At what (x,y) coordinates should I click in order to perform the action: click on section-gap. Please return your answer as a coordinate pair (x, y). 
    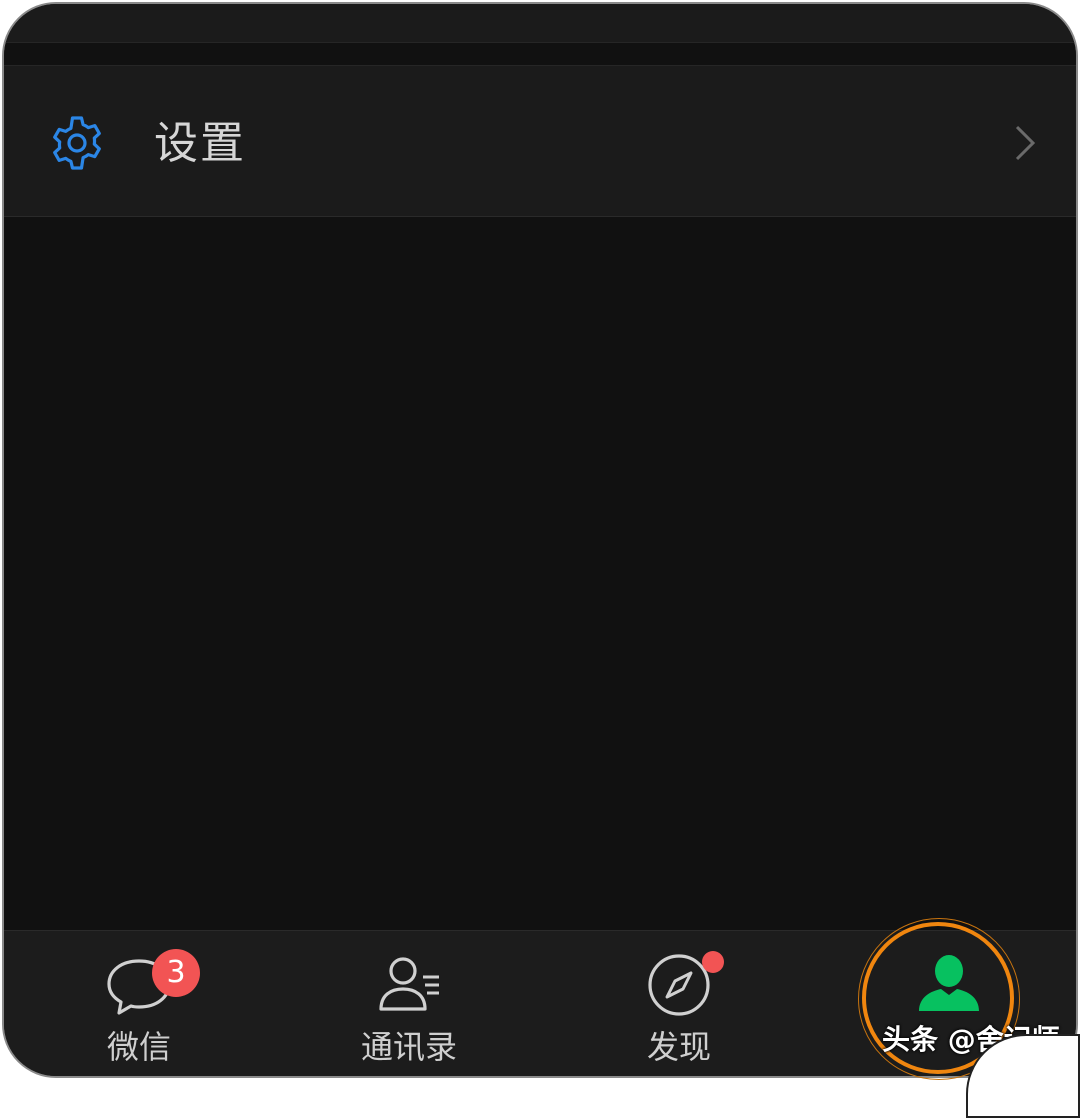
    Looking at the image, I should click on (540, 54).